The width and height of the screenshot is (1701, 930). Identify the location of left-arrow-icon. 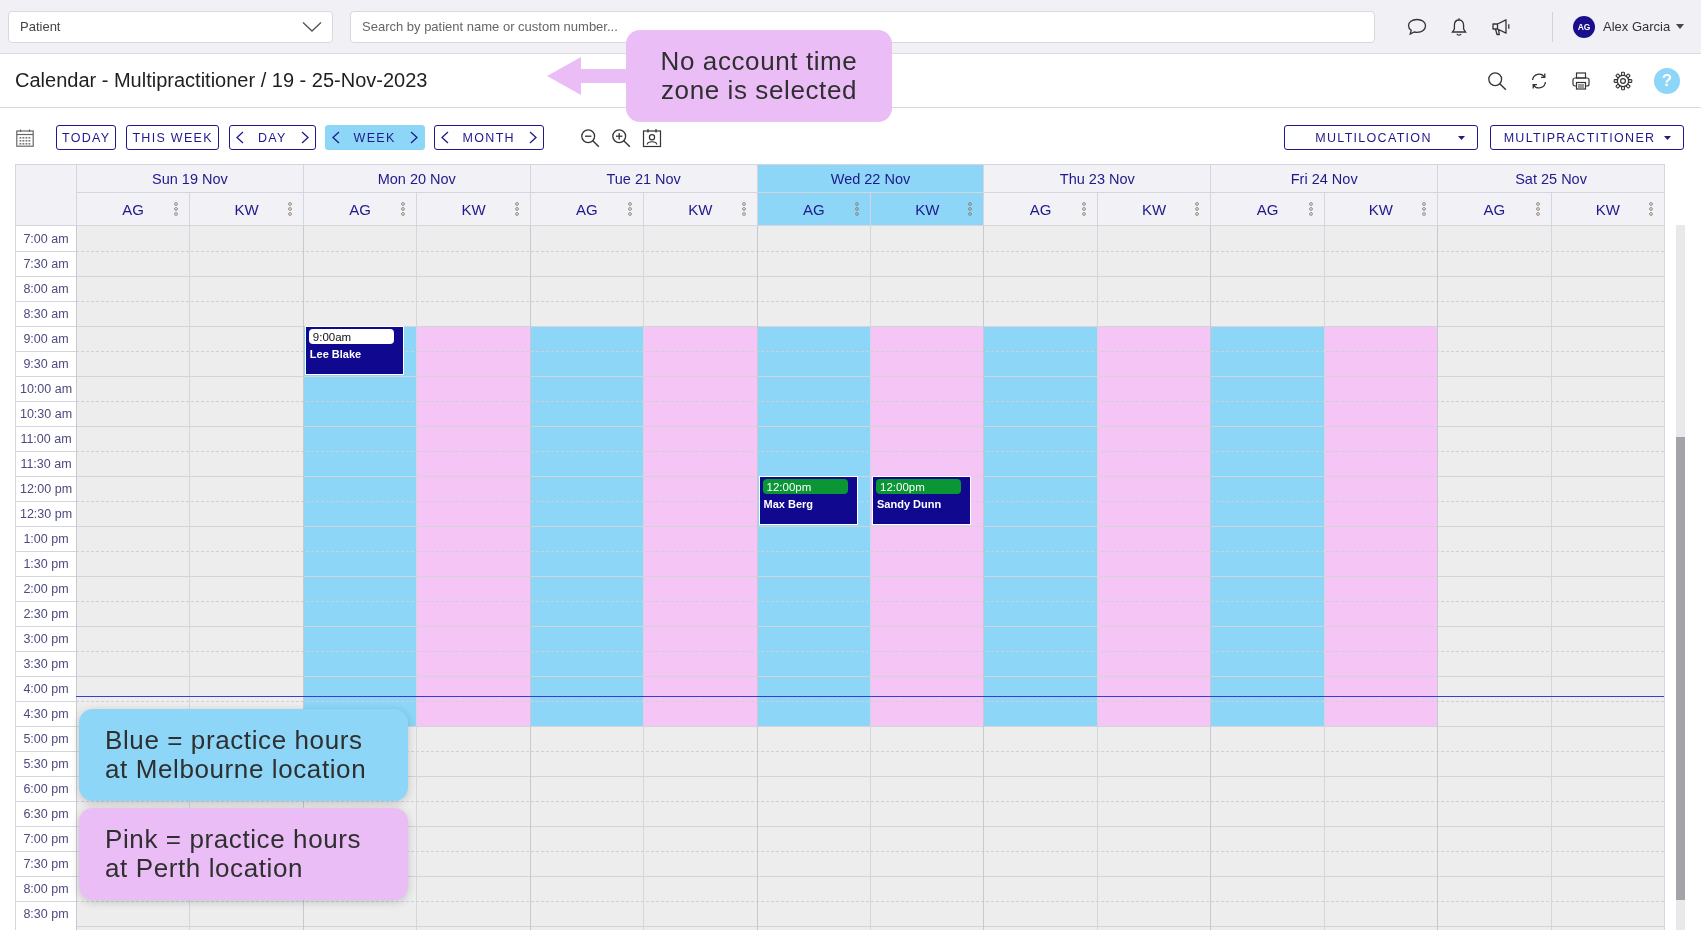
(587, 76).